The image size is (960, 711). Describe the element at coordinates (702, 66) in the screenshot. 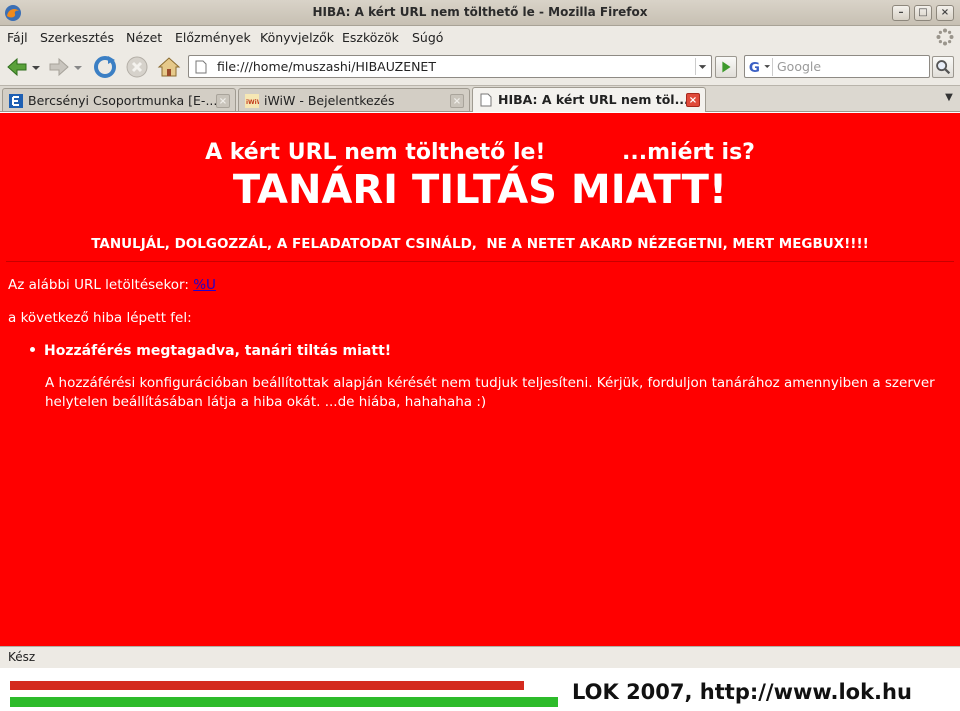

I see `url-dropdown-icon` at that location.